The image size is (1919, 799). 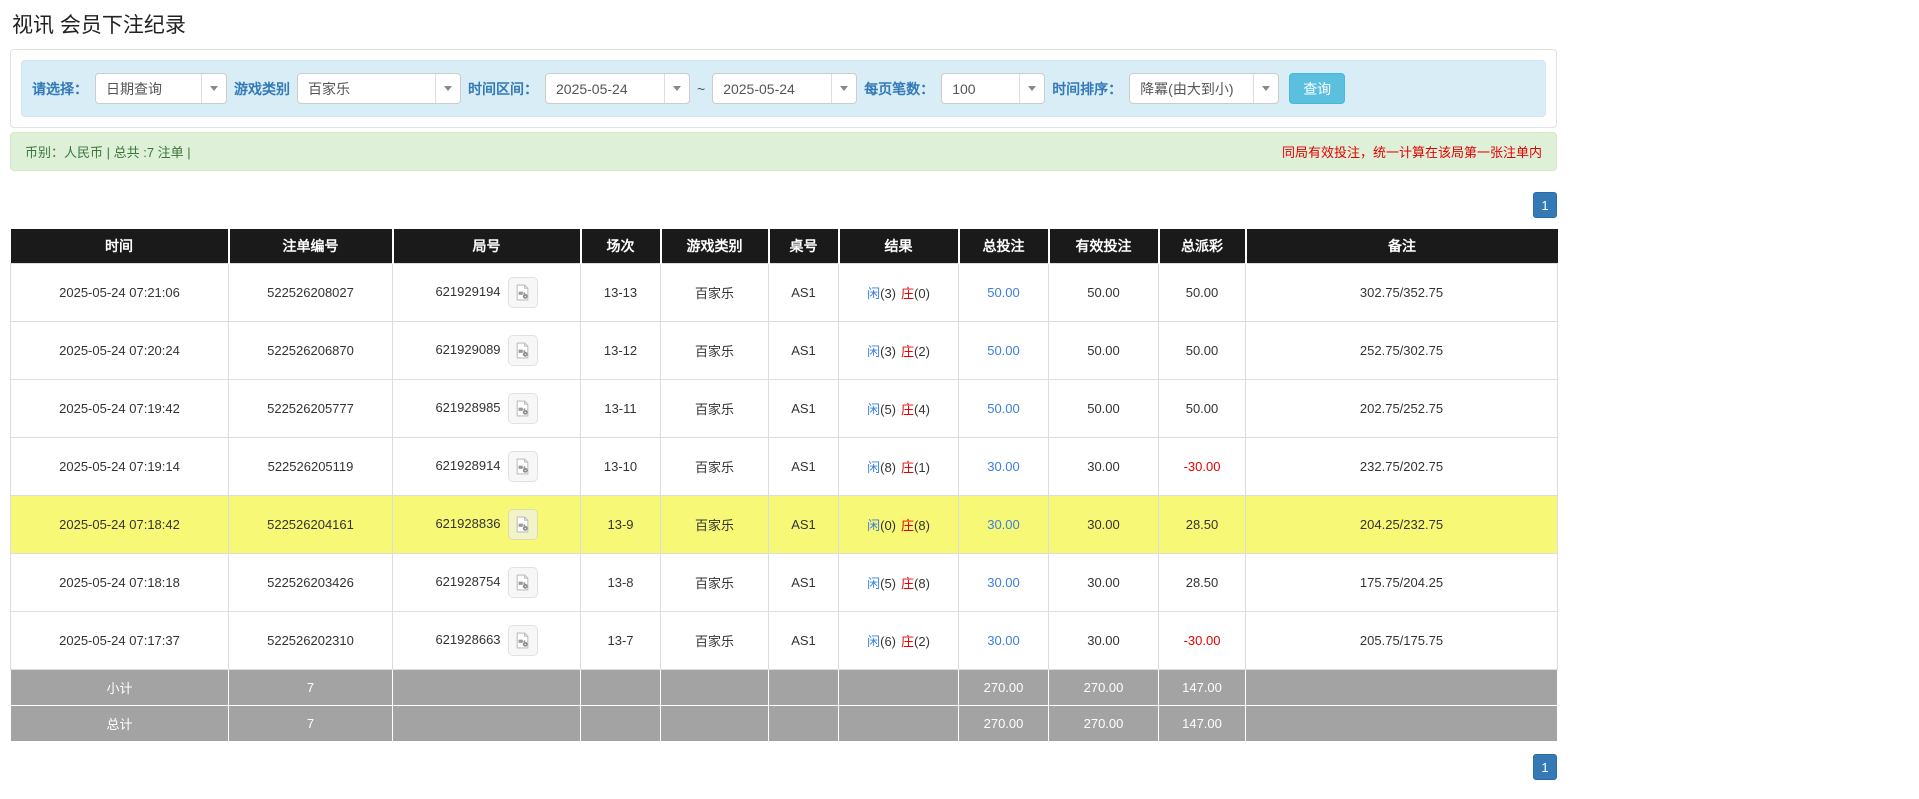 What do you see at coordinates (620, 640) in the screenshot?
I see `cell-session: 13-7` at bounding box center [620, 640].